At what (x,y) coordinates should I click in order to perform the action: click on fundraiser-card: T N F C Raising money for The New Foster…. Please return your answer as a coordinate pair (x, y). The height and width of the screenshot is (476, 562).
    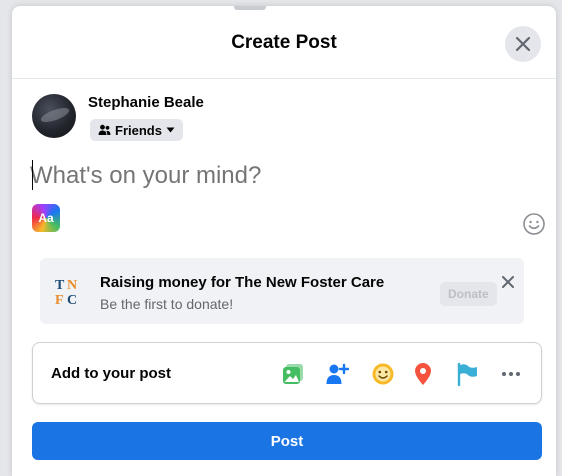
    Looking at the image, I should click on (282, 291).